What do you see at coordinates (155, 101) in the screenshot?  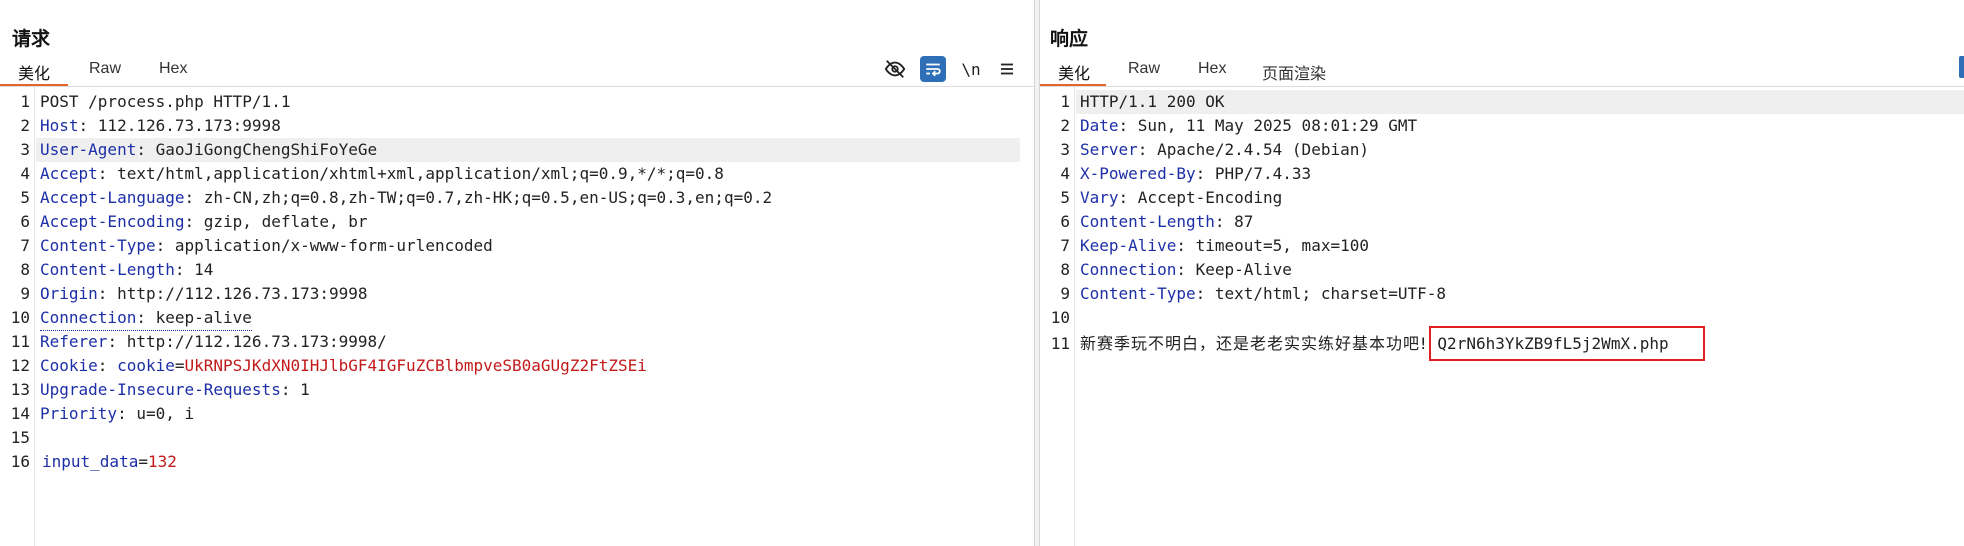 I see `request-line: 1 POST /process.php HTTP/1.1` at bounding box center [155, 101].